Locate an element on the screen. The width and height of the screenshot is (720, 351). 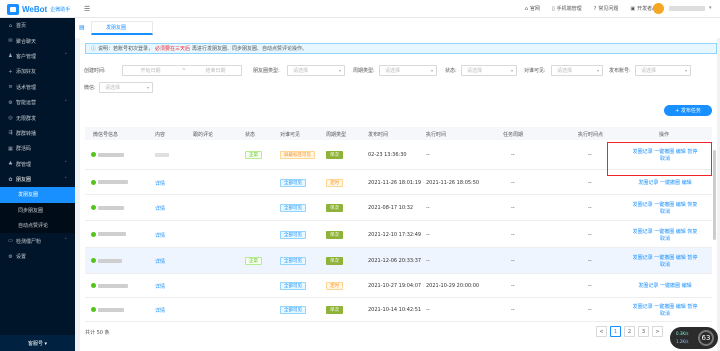
wechat-account-cell is located at coordinates (109, 182).